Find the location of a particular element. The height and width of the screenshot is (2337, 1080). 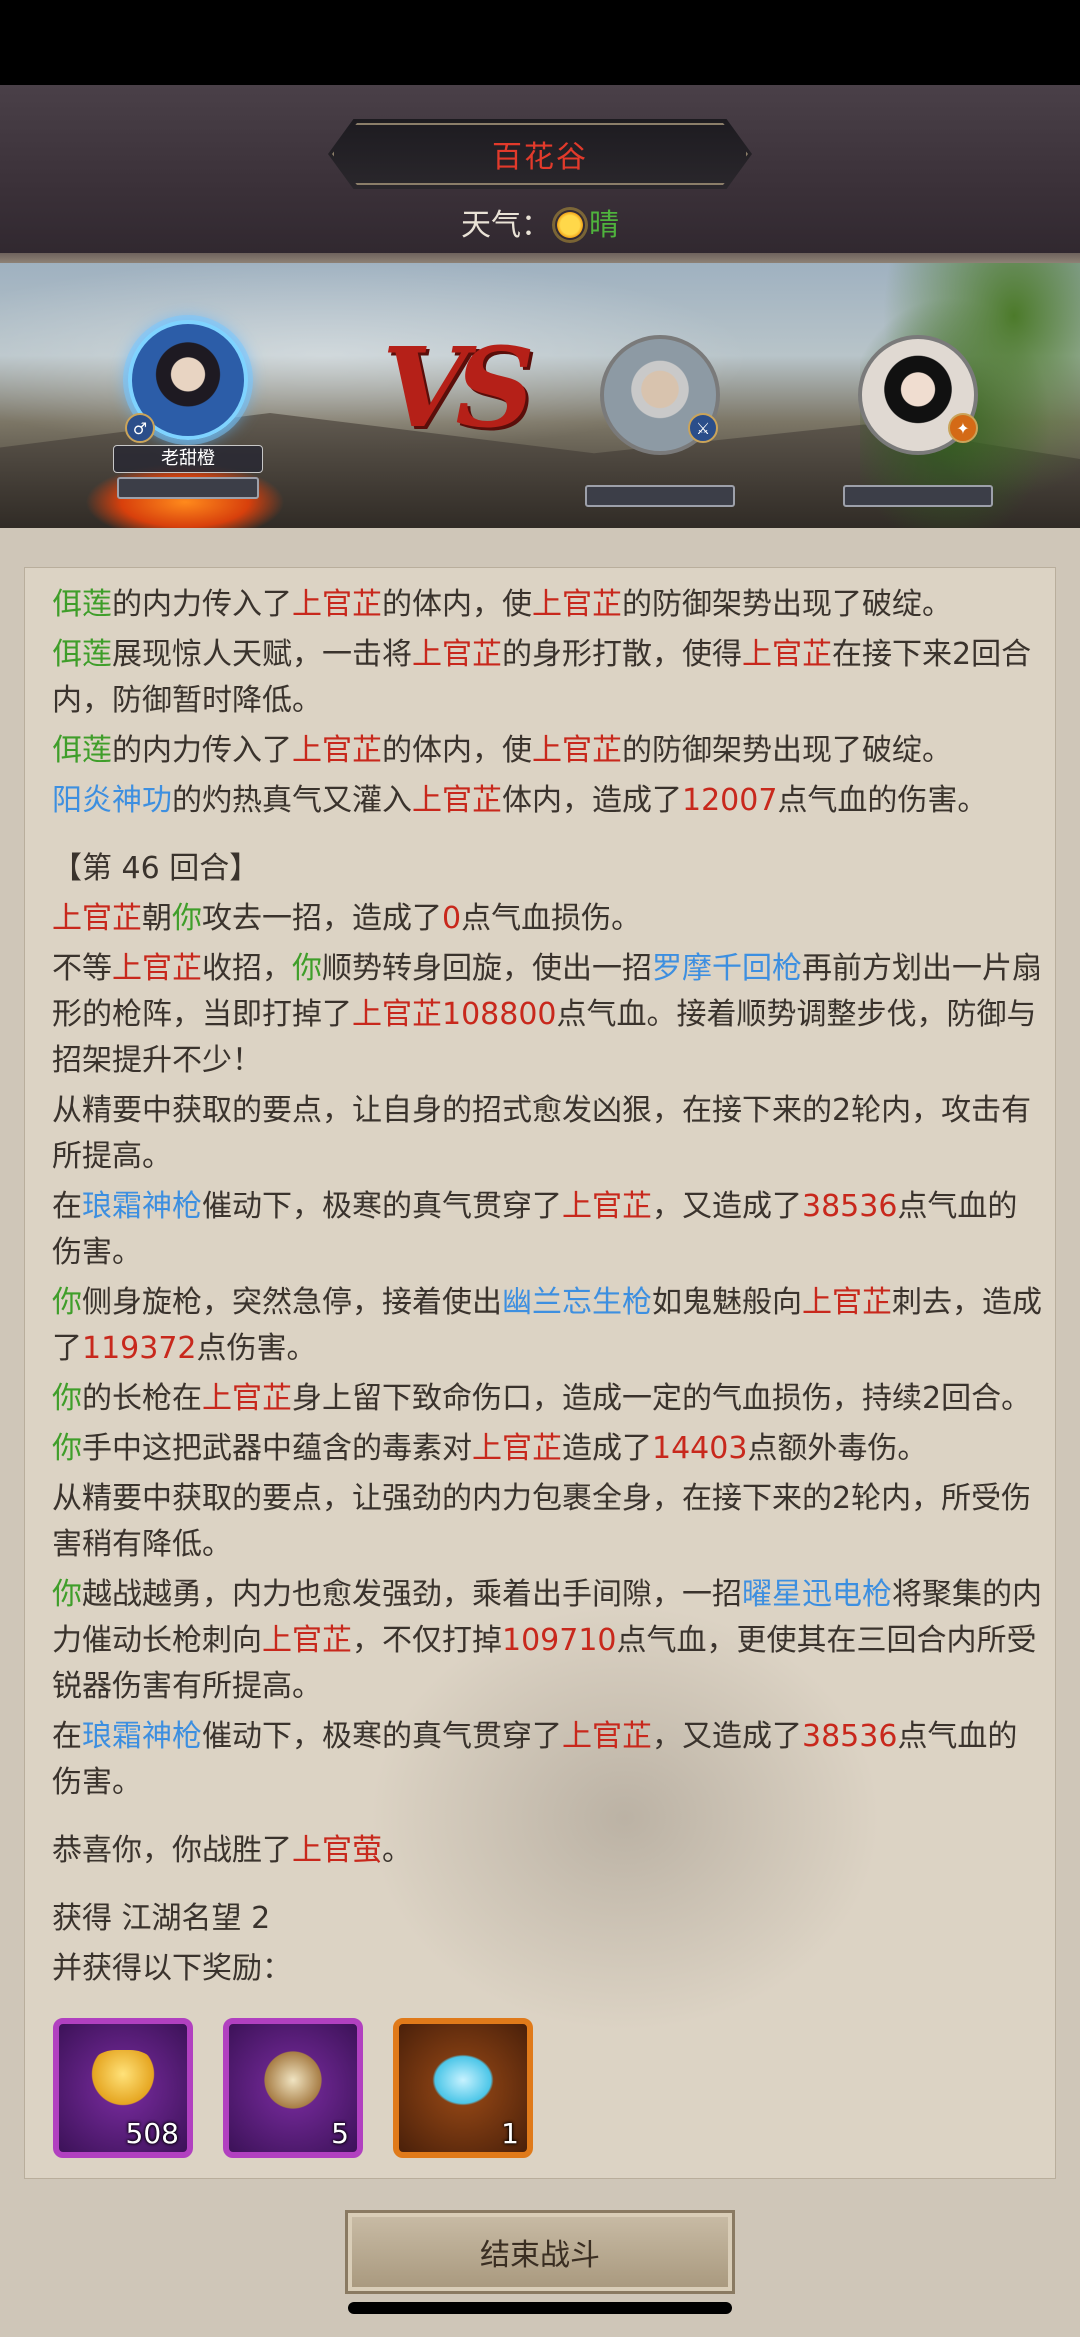

home-indicator is located at coordinates (540, 2308).